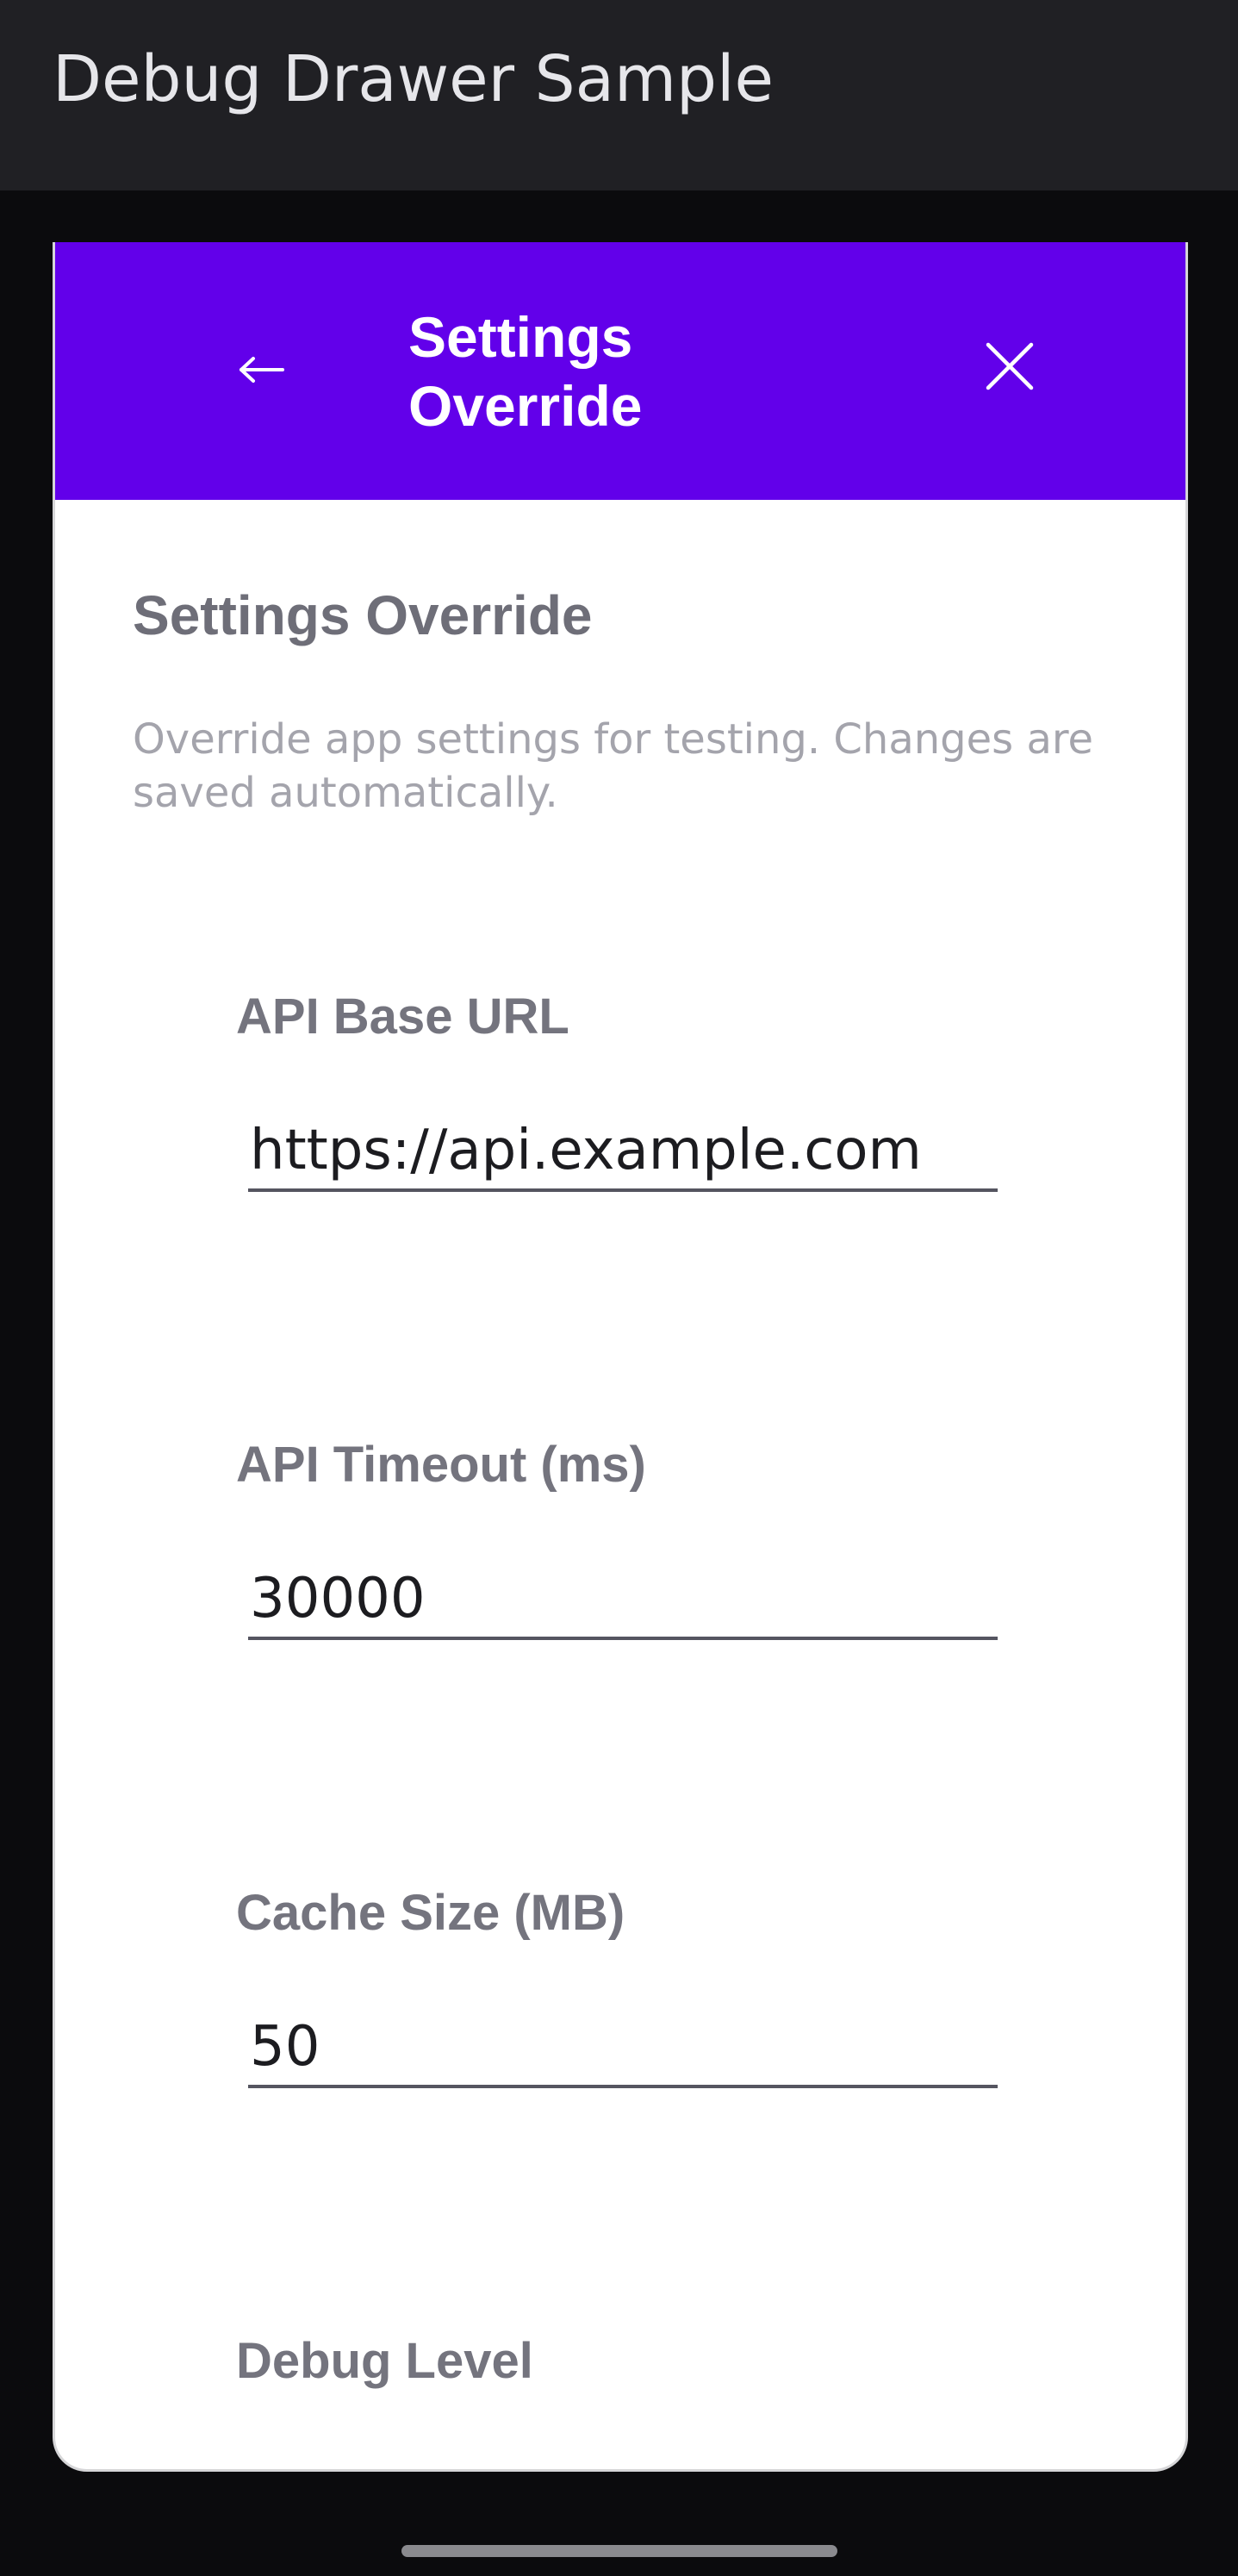  What do you see at coordinates (623, 1152) in the screenshot?
I see `api-base-url-input` at bounding box center [623, 1152].